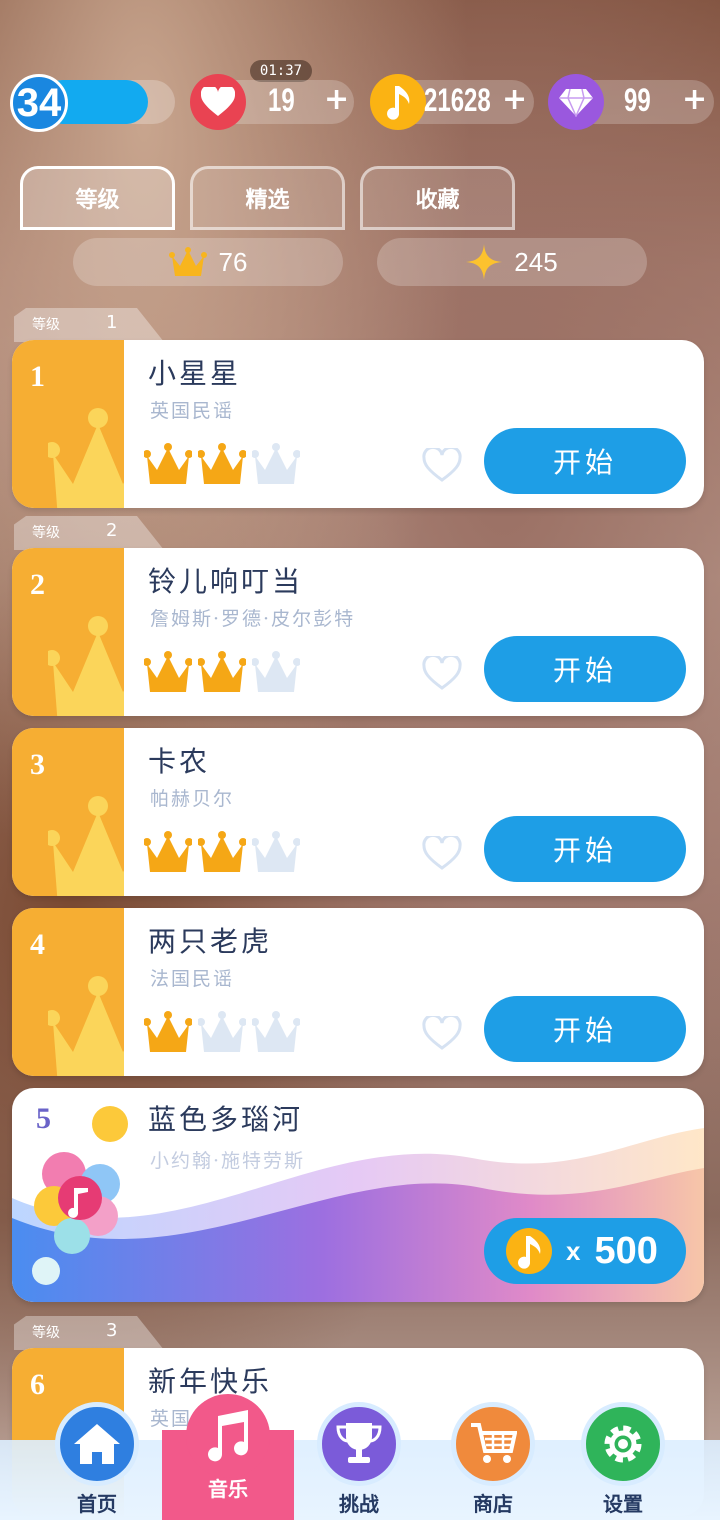  I want to click on unlock-price: 500, so click(626, 1250).